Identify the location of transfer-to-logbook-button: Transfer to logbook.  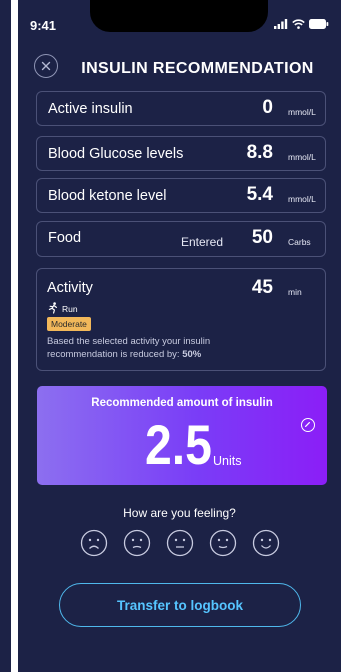
(180, 605).